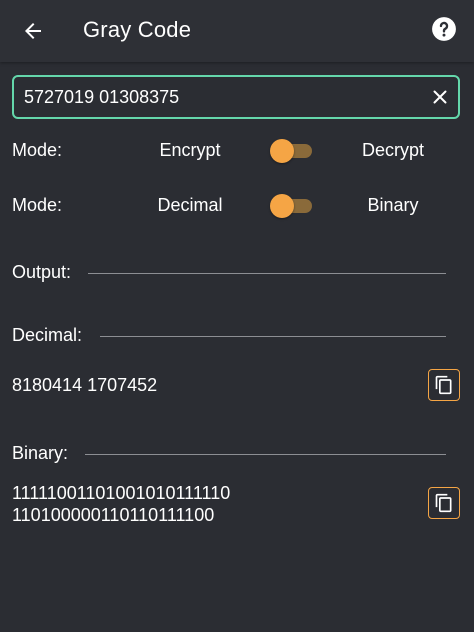 Image resolution: width=474 pixels, height=632 pixels. I want to click on binary-label: Binary:, so click(40, 453).